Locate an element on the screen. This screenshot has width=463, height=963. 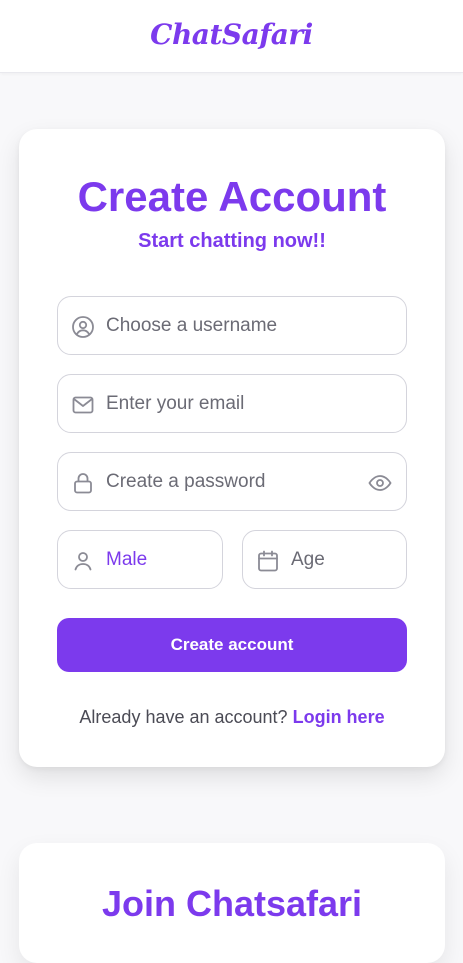
calendar-icon is located at coordinates (268, 561).